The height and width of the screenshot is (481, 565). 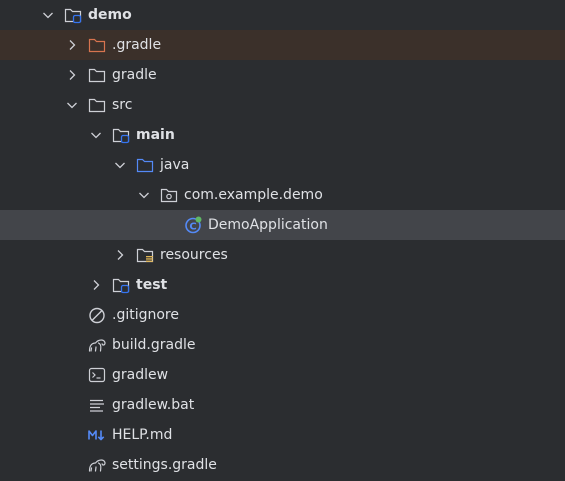 I want to click on excluded-folder-icon, so click(x=97, y=45).